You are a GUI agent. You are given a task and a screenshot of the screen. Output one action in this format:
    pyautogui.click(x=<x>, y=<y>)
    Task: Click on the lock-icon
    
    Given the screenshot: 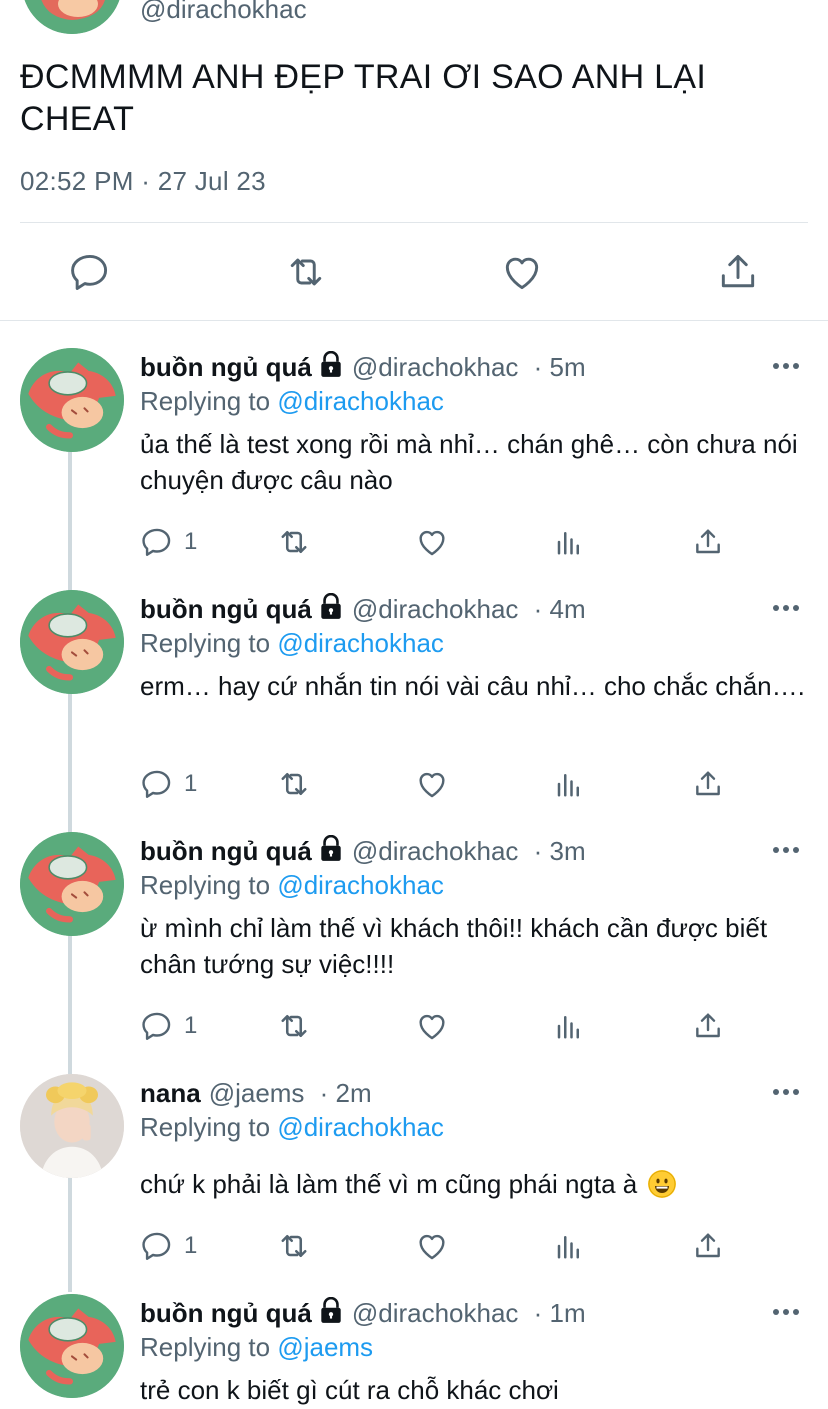 What is the action you would take?
    pyautogui.click(x=331, y=364)
    